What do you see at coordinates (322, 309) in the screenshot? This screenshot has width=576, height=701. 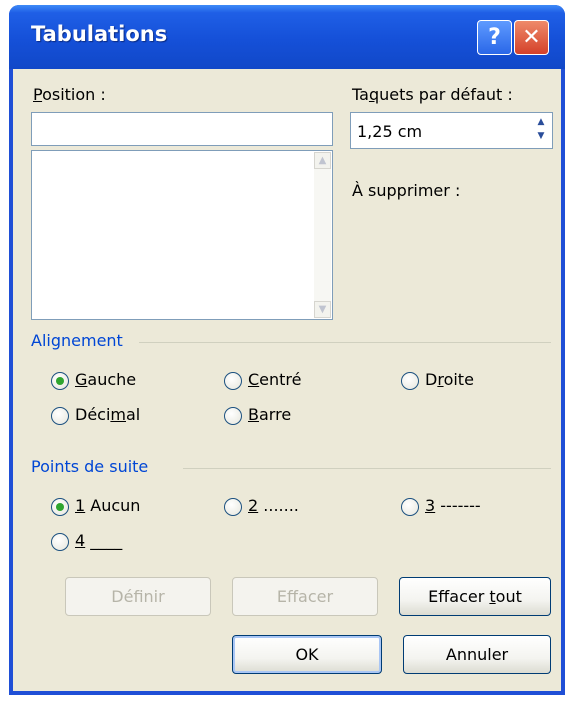 I see `scroll-down-icon: ▼` at bounding box center [322, 309].